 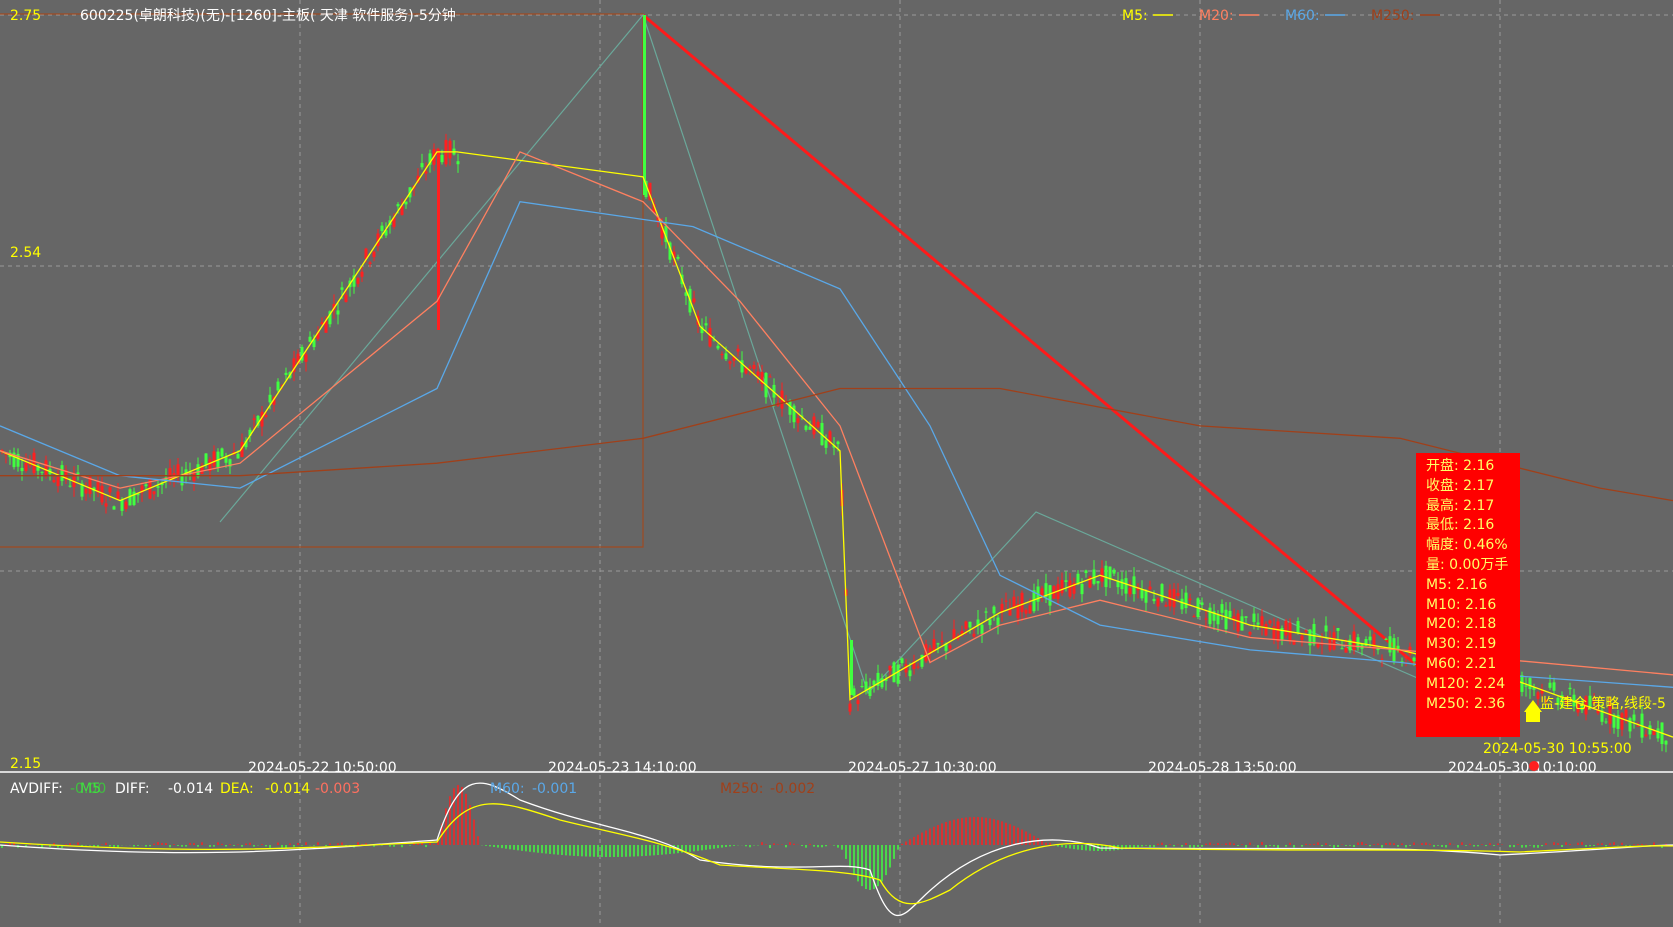 What do you see at coordinates (1461, 604) in the screenshot?
I see `info-row: M10: 2.16` at bounding box center [1461, 604].